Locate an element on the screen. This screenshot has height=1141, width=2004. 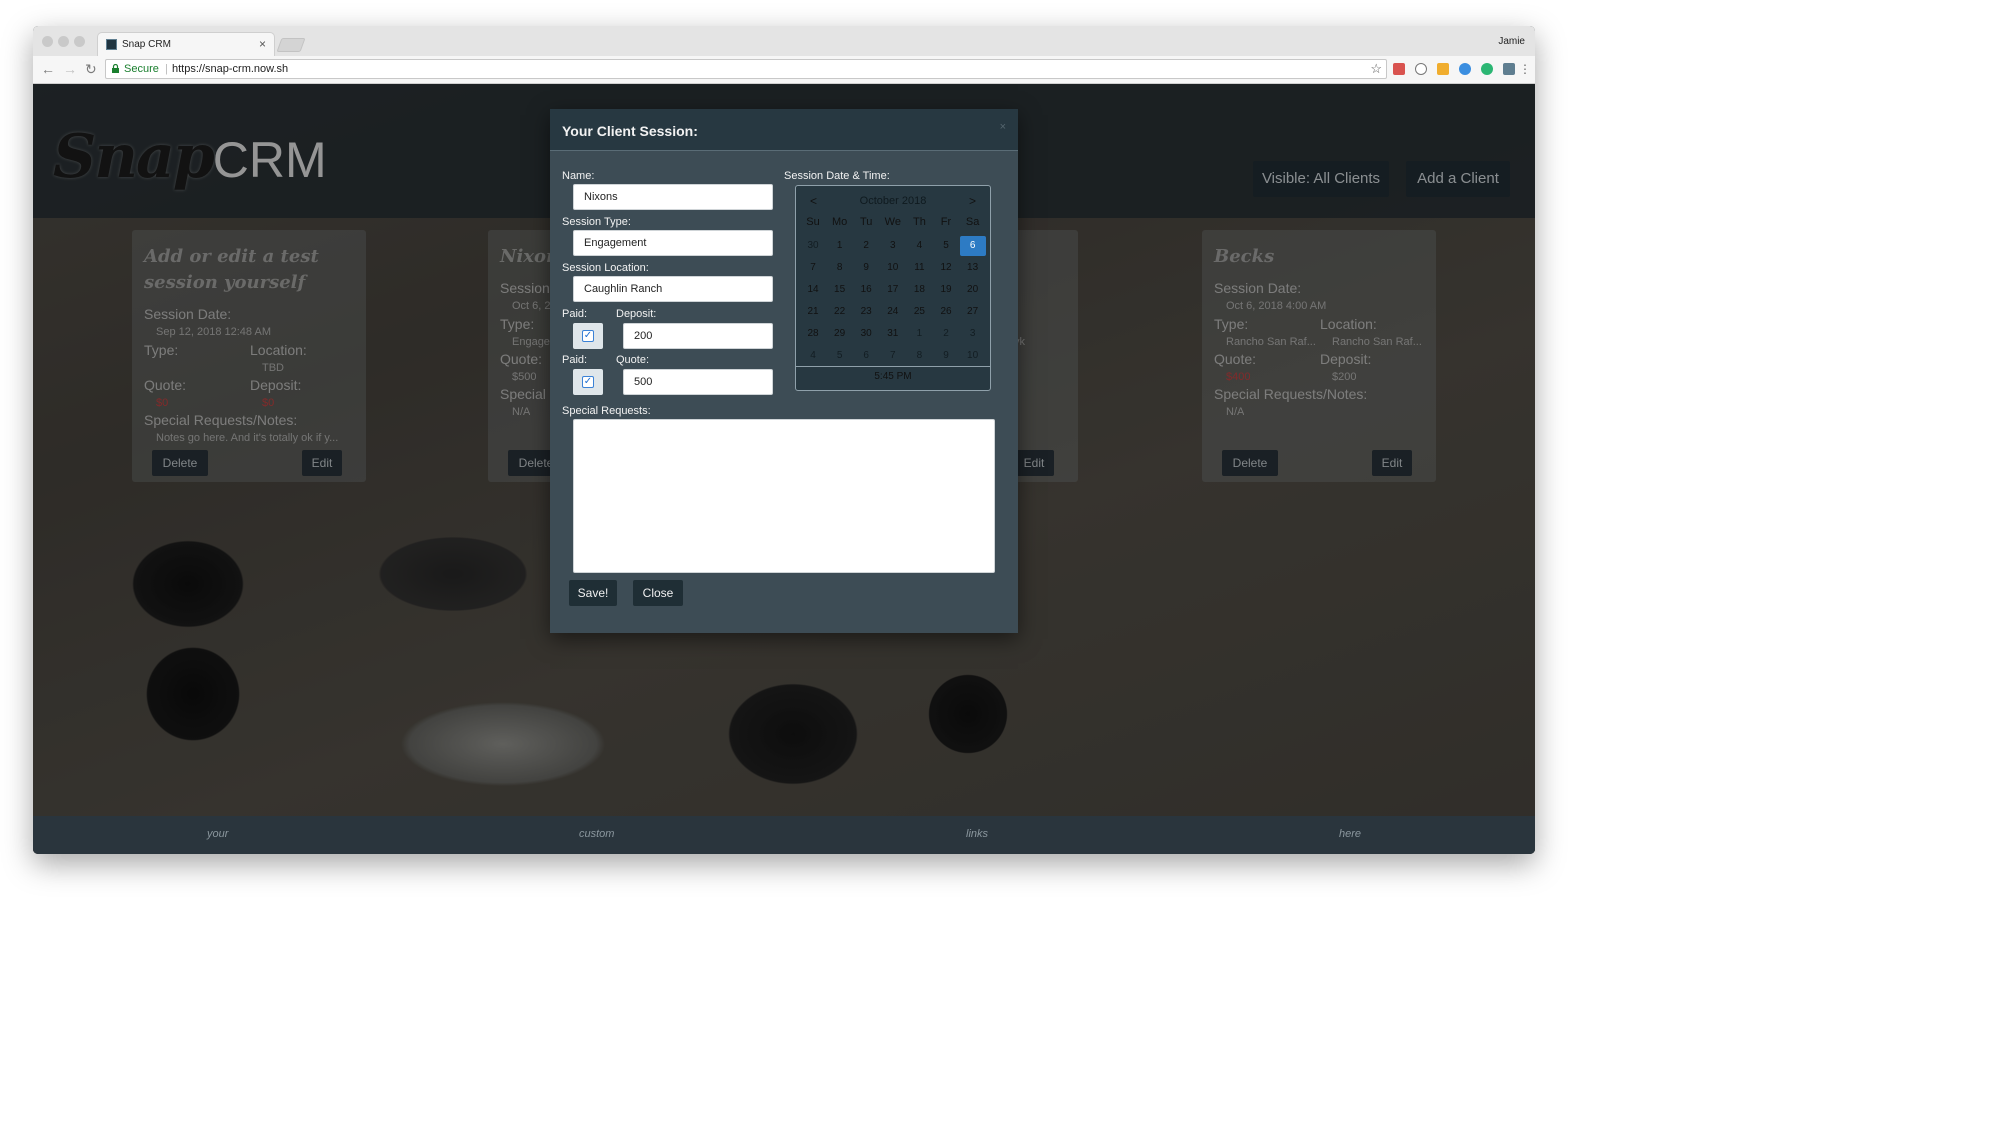
extension-cloud-icon is located at coordinates (1421, 69).